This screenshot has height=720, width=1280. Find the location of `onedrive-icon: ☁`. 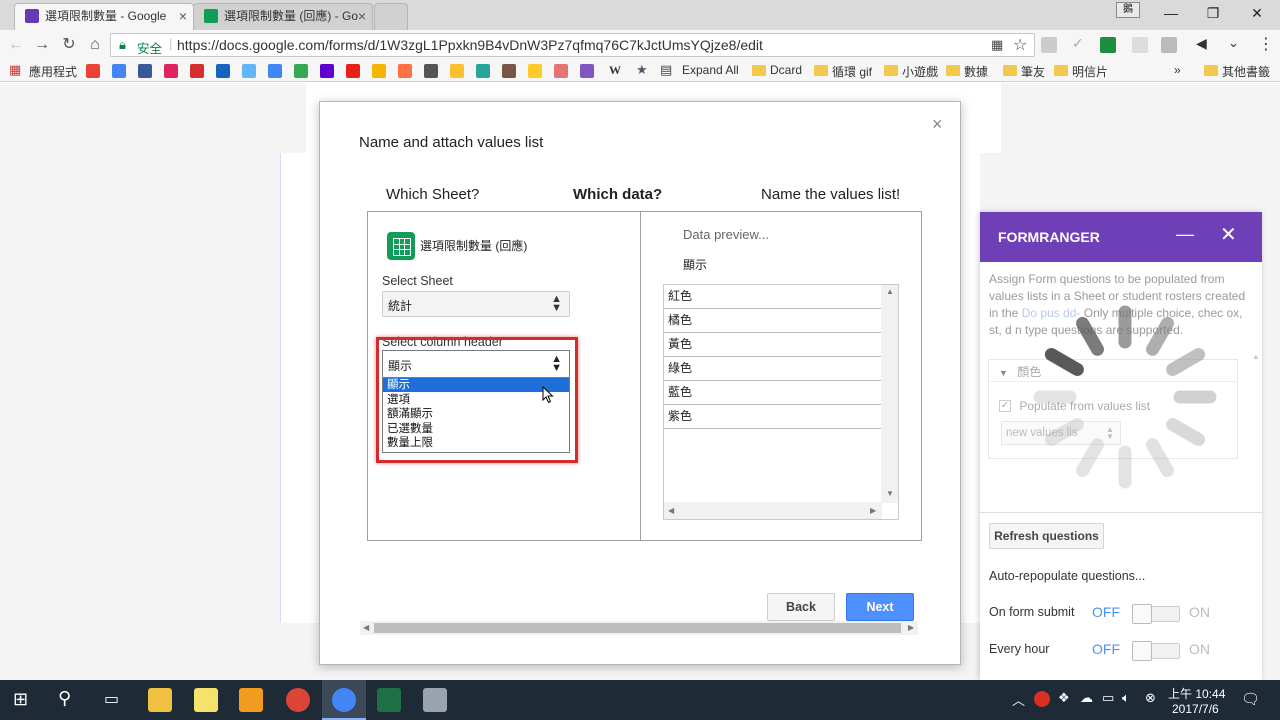

onedrive-icon: ☁ is located at coordinates (1086, 698).